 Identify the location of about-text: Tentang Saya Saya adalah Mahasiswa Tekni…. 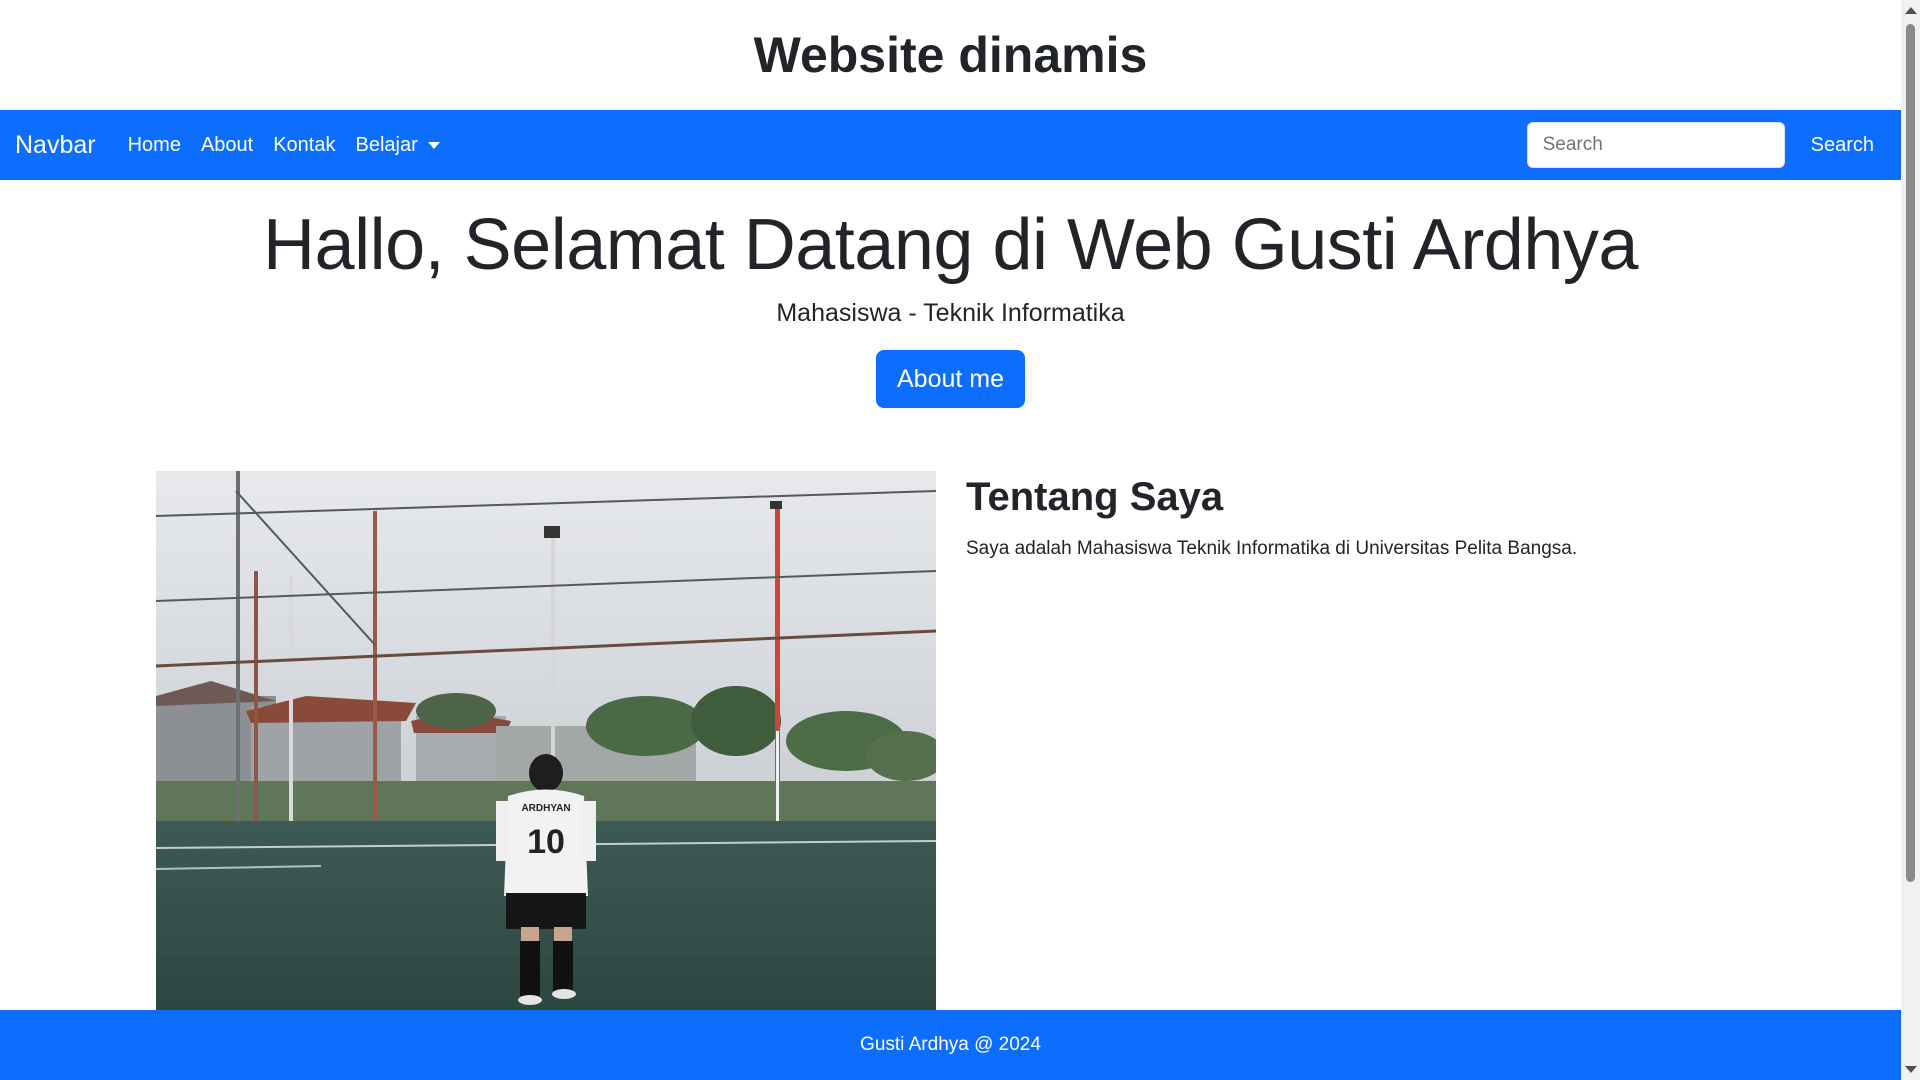
(1356, 515).